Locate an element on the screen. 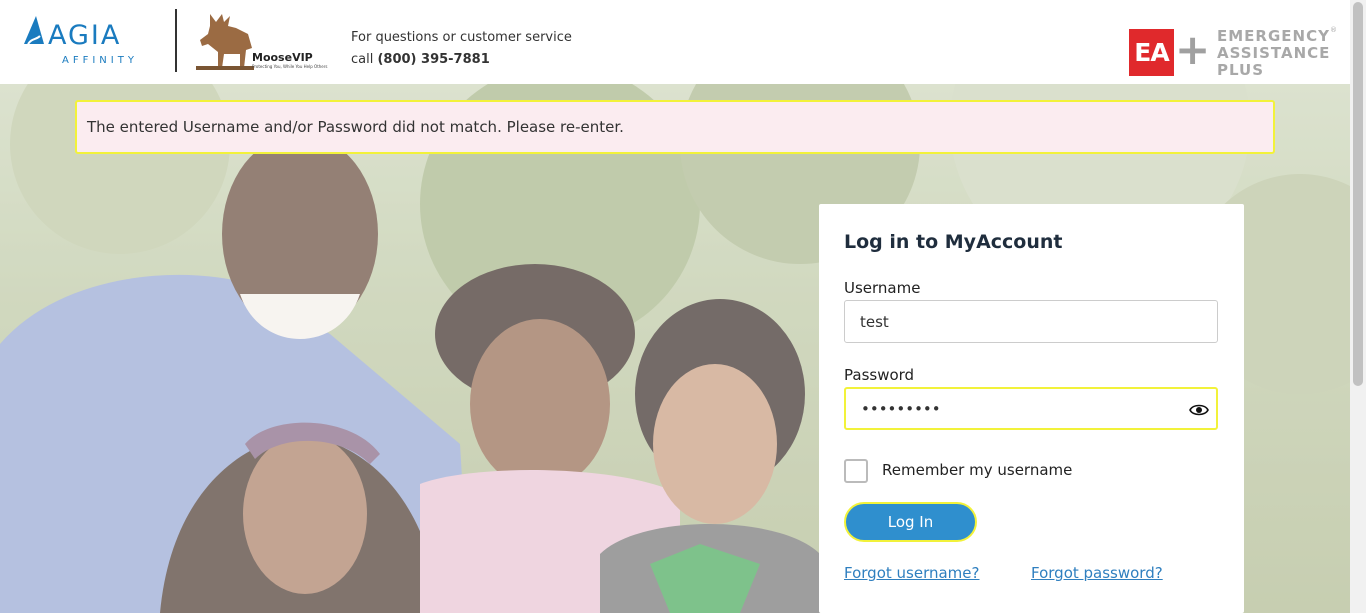 The image size is (1366, 613). contact-line: For questions or customer service is located at coordinates (461, 37).